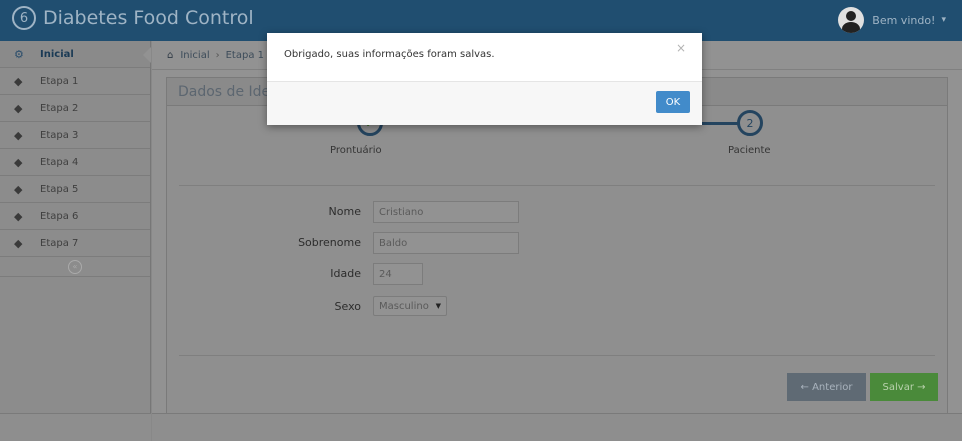 This screenshot has width=962, height=441. Describe the element at coordinates (446, 243) in the screenshot. I see `sobrenome-field: Baldo` at that location.